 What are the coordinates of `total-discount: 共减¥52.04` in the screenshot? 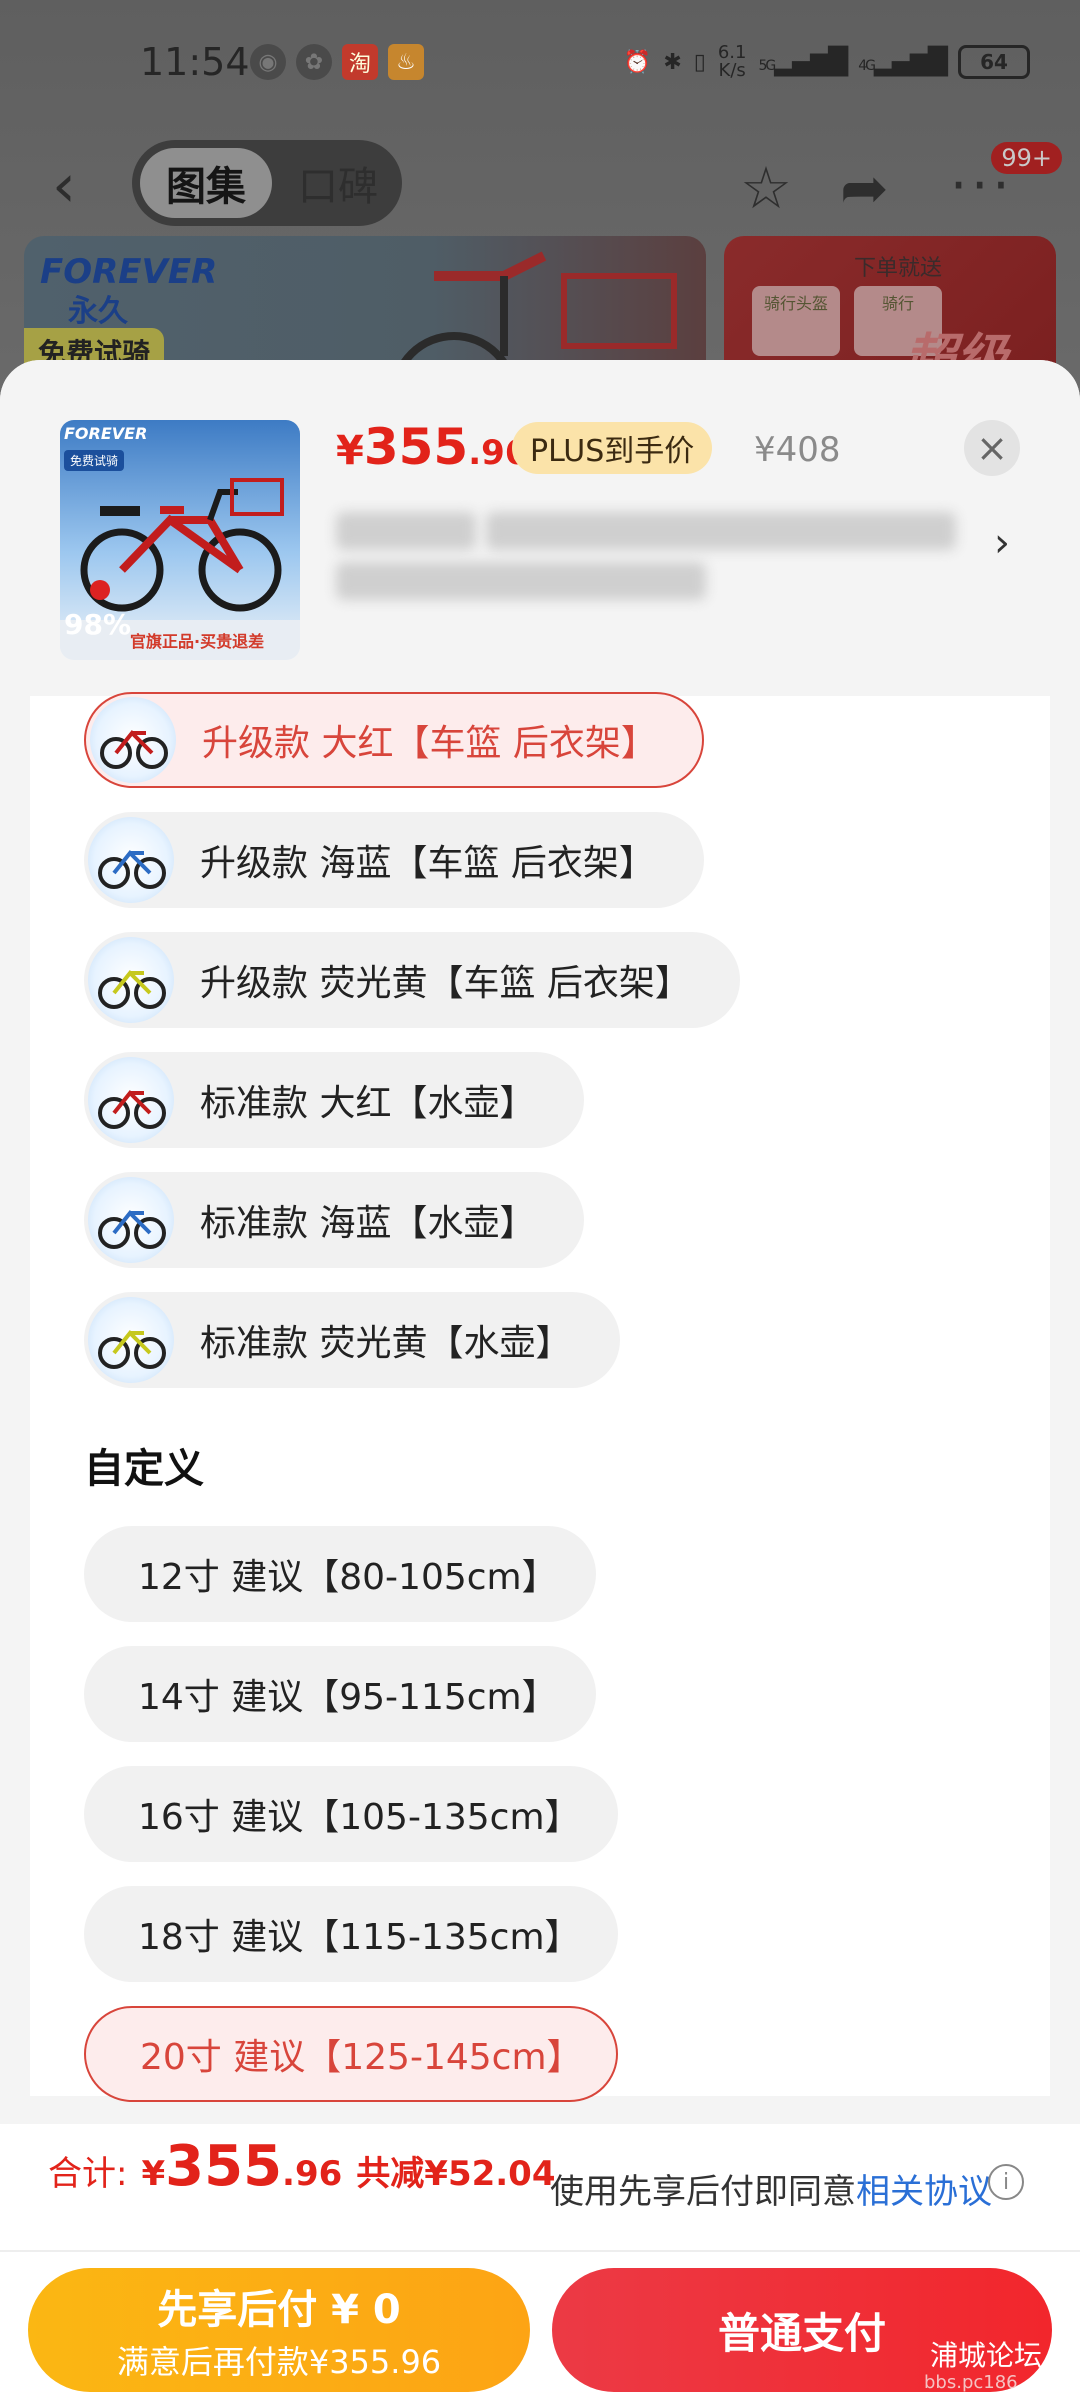 It's located at (456, 2174).